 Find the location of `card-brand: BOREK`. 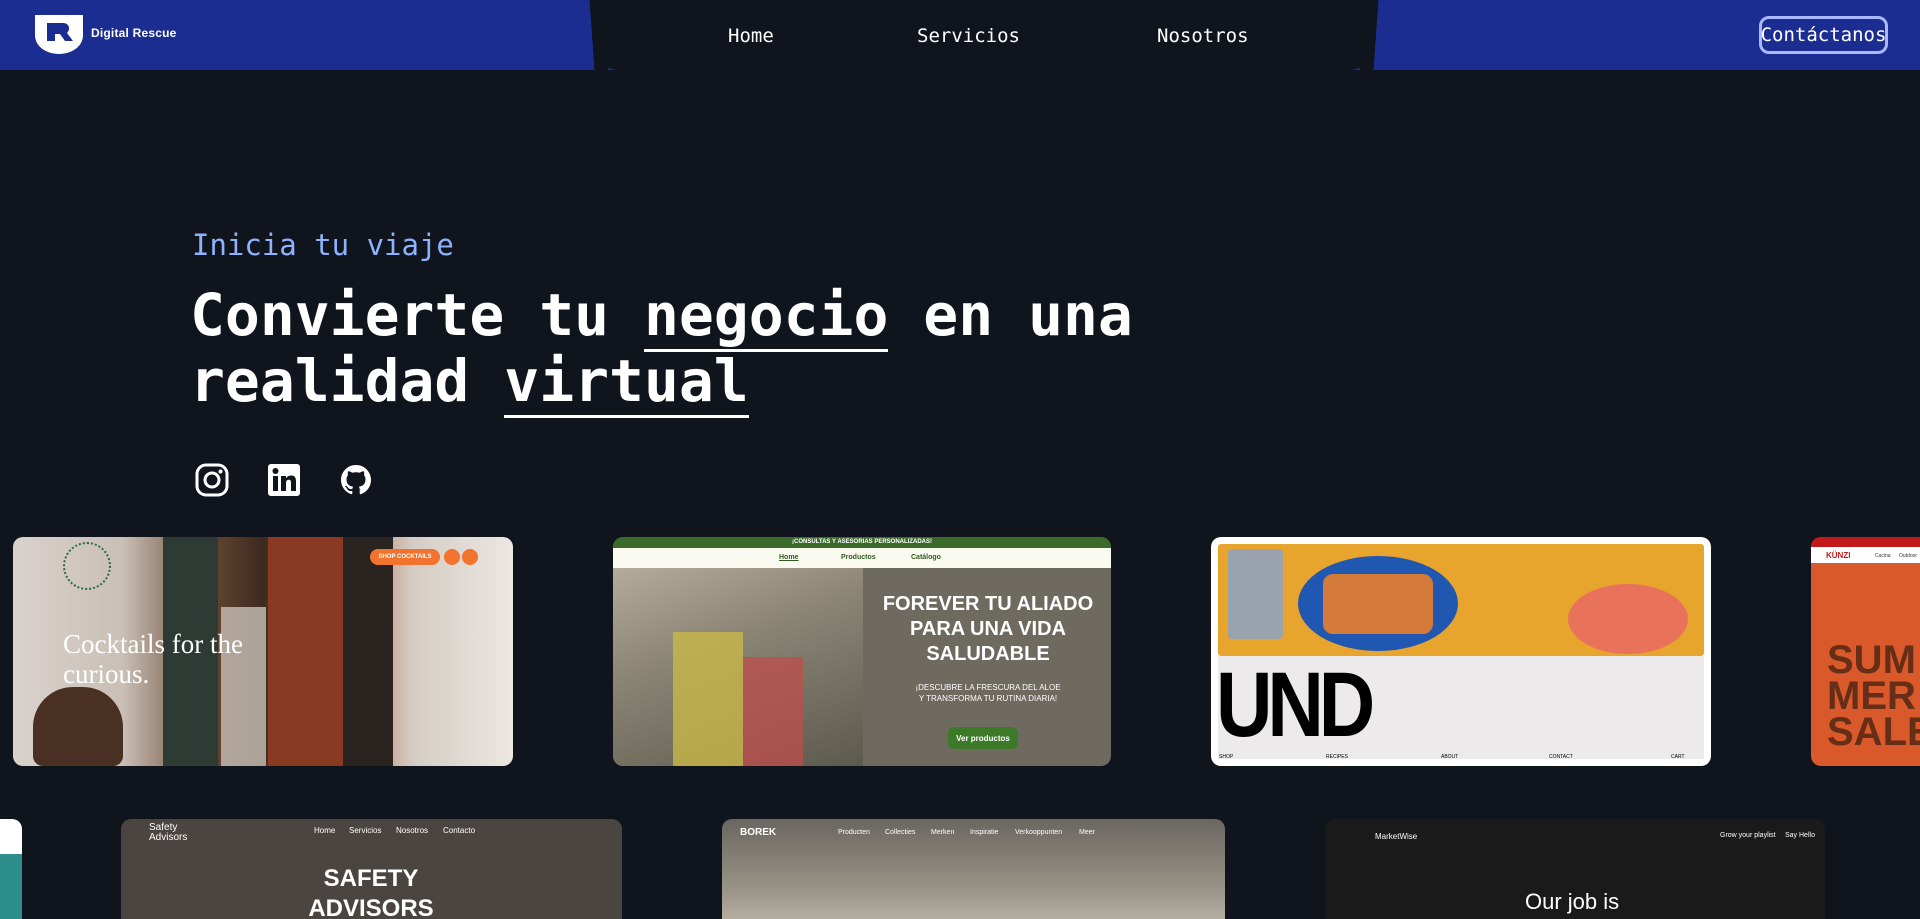

card-brand: BOREK is located at coordinates (758, 832).